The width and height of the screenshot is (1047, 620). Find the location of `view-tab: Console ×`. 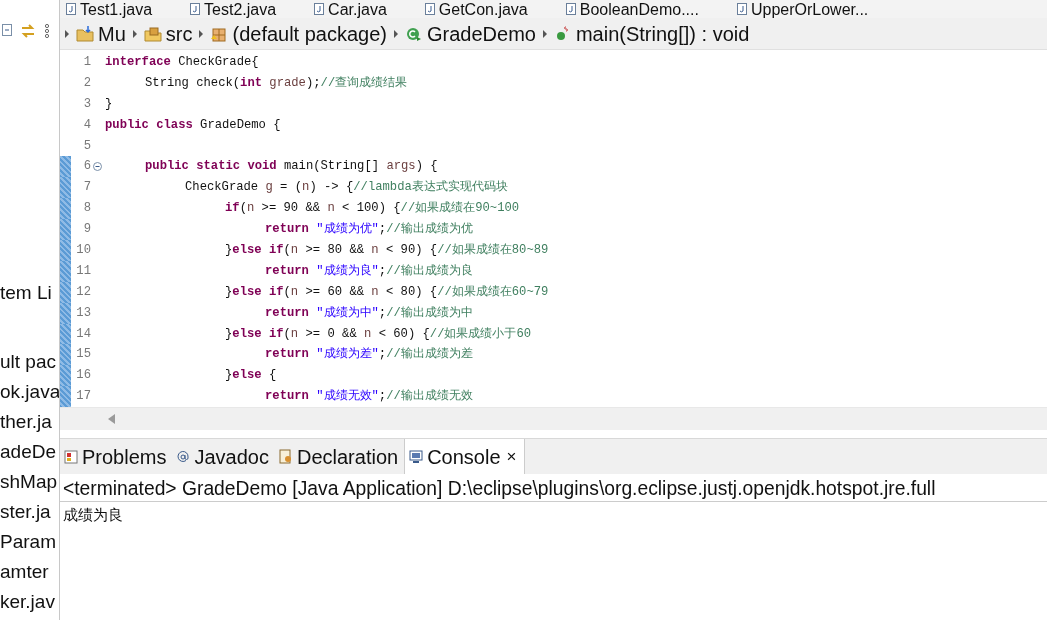

view-tab: Console × is located at coordinates (465, 456).